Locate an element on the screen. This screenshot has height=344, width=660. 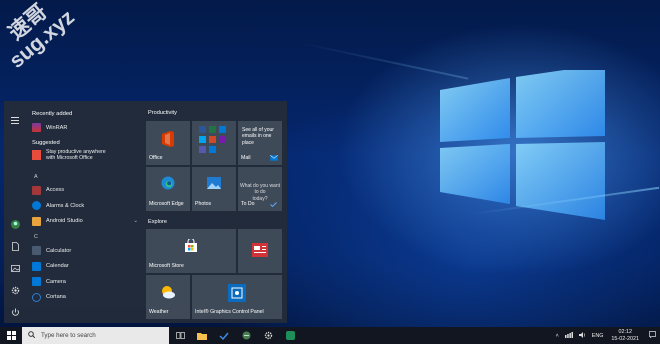
photos-icon is located at coordinates (214, 183).